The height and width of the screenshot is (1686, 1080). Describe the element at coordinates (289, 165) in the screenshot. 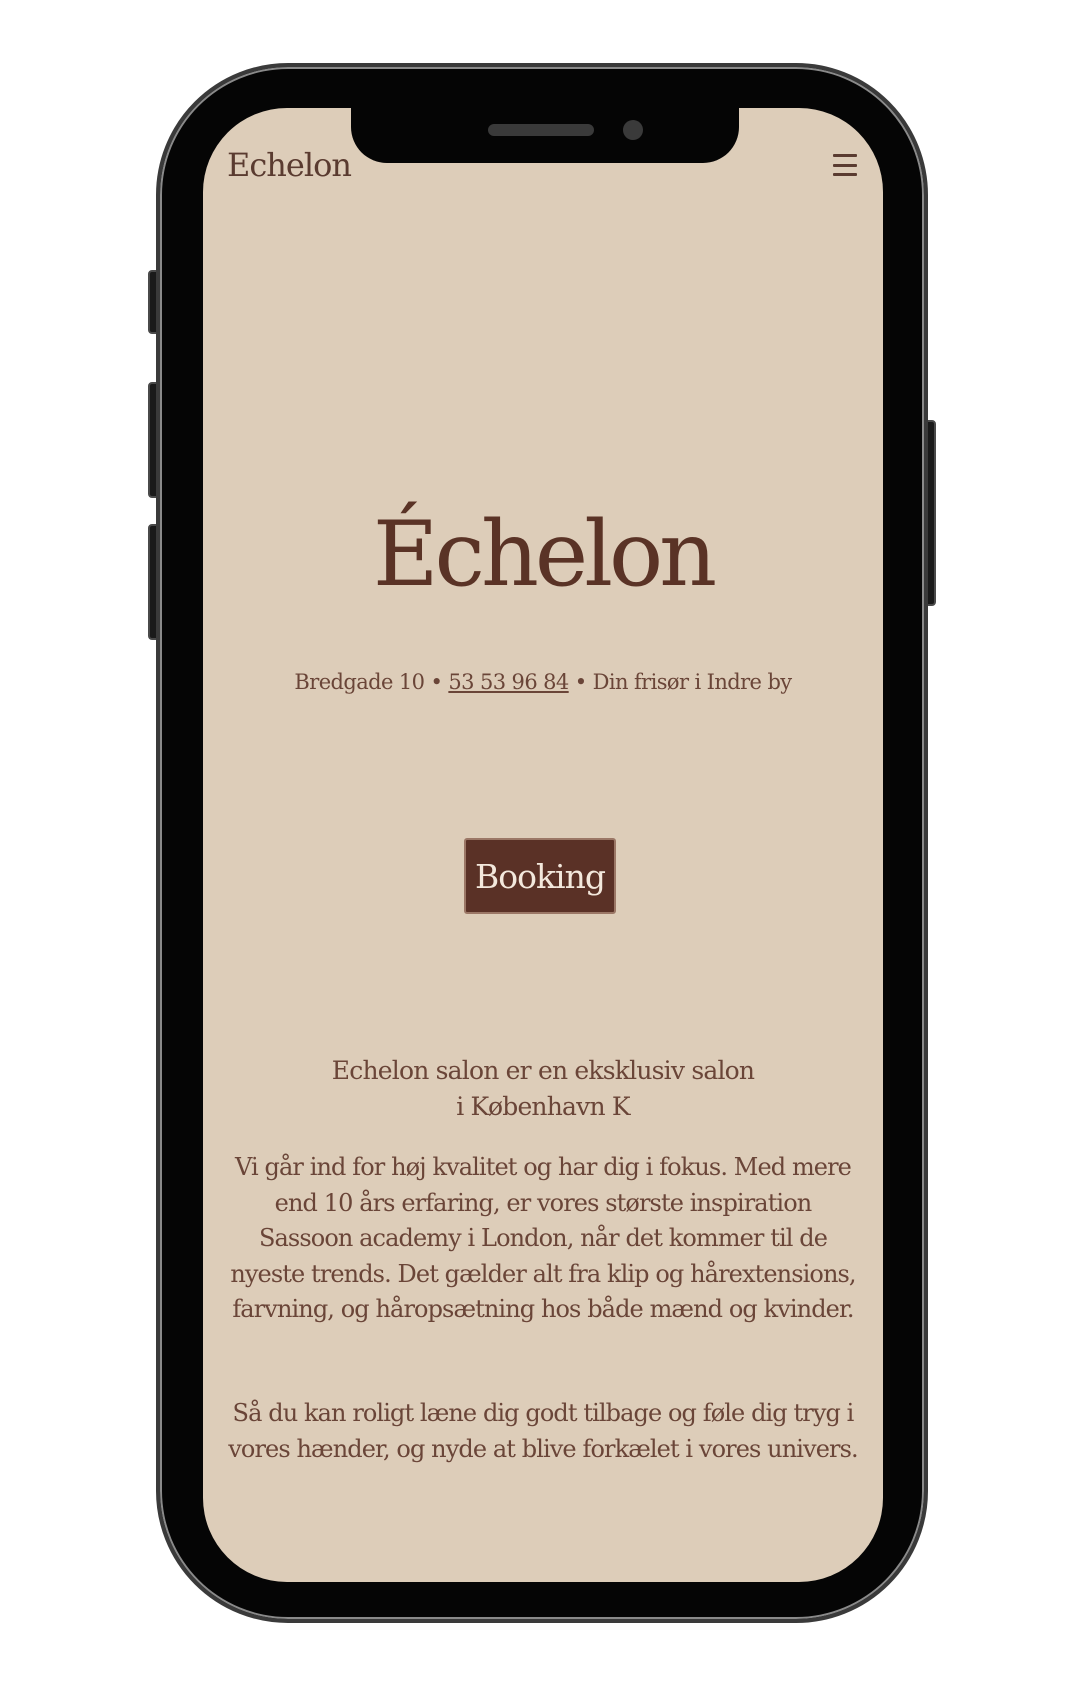

I see `nav-logo: Echelon` at that location.